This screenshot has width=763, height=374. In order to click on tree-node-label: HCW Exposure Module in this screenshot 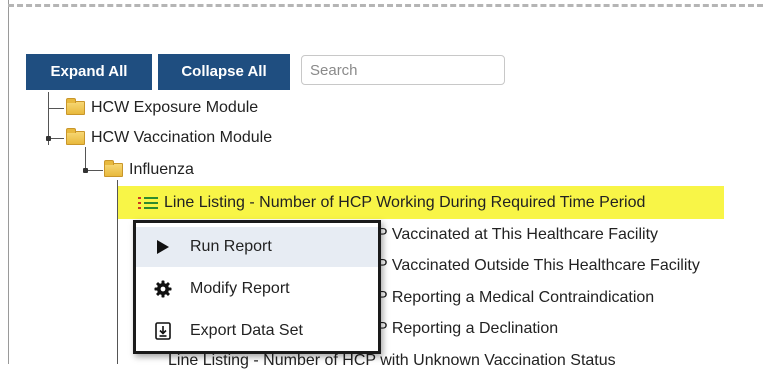, I will do `click(175, 107)`.